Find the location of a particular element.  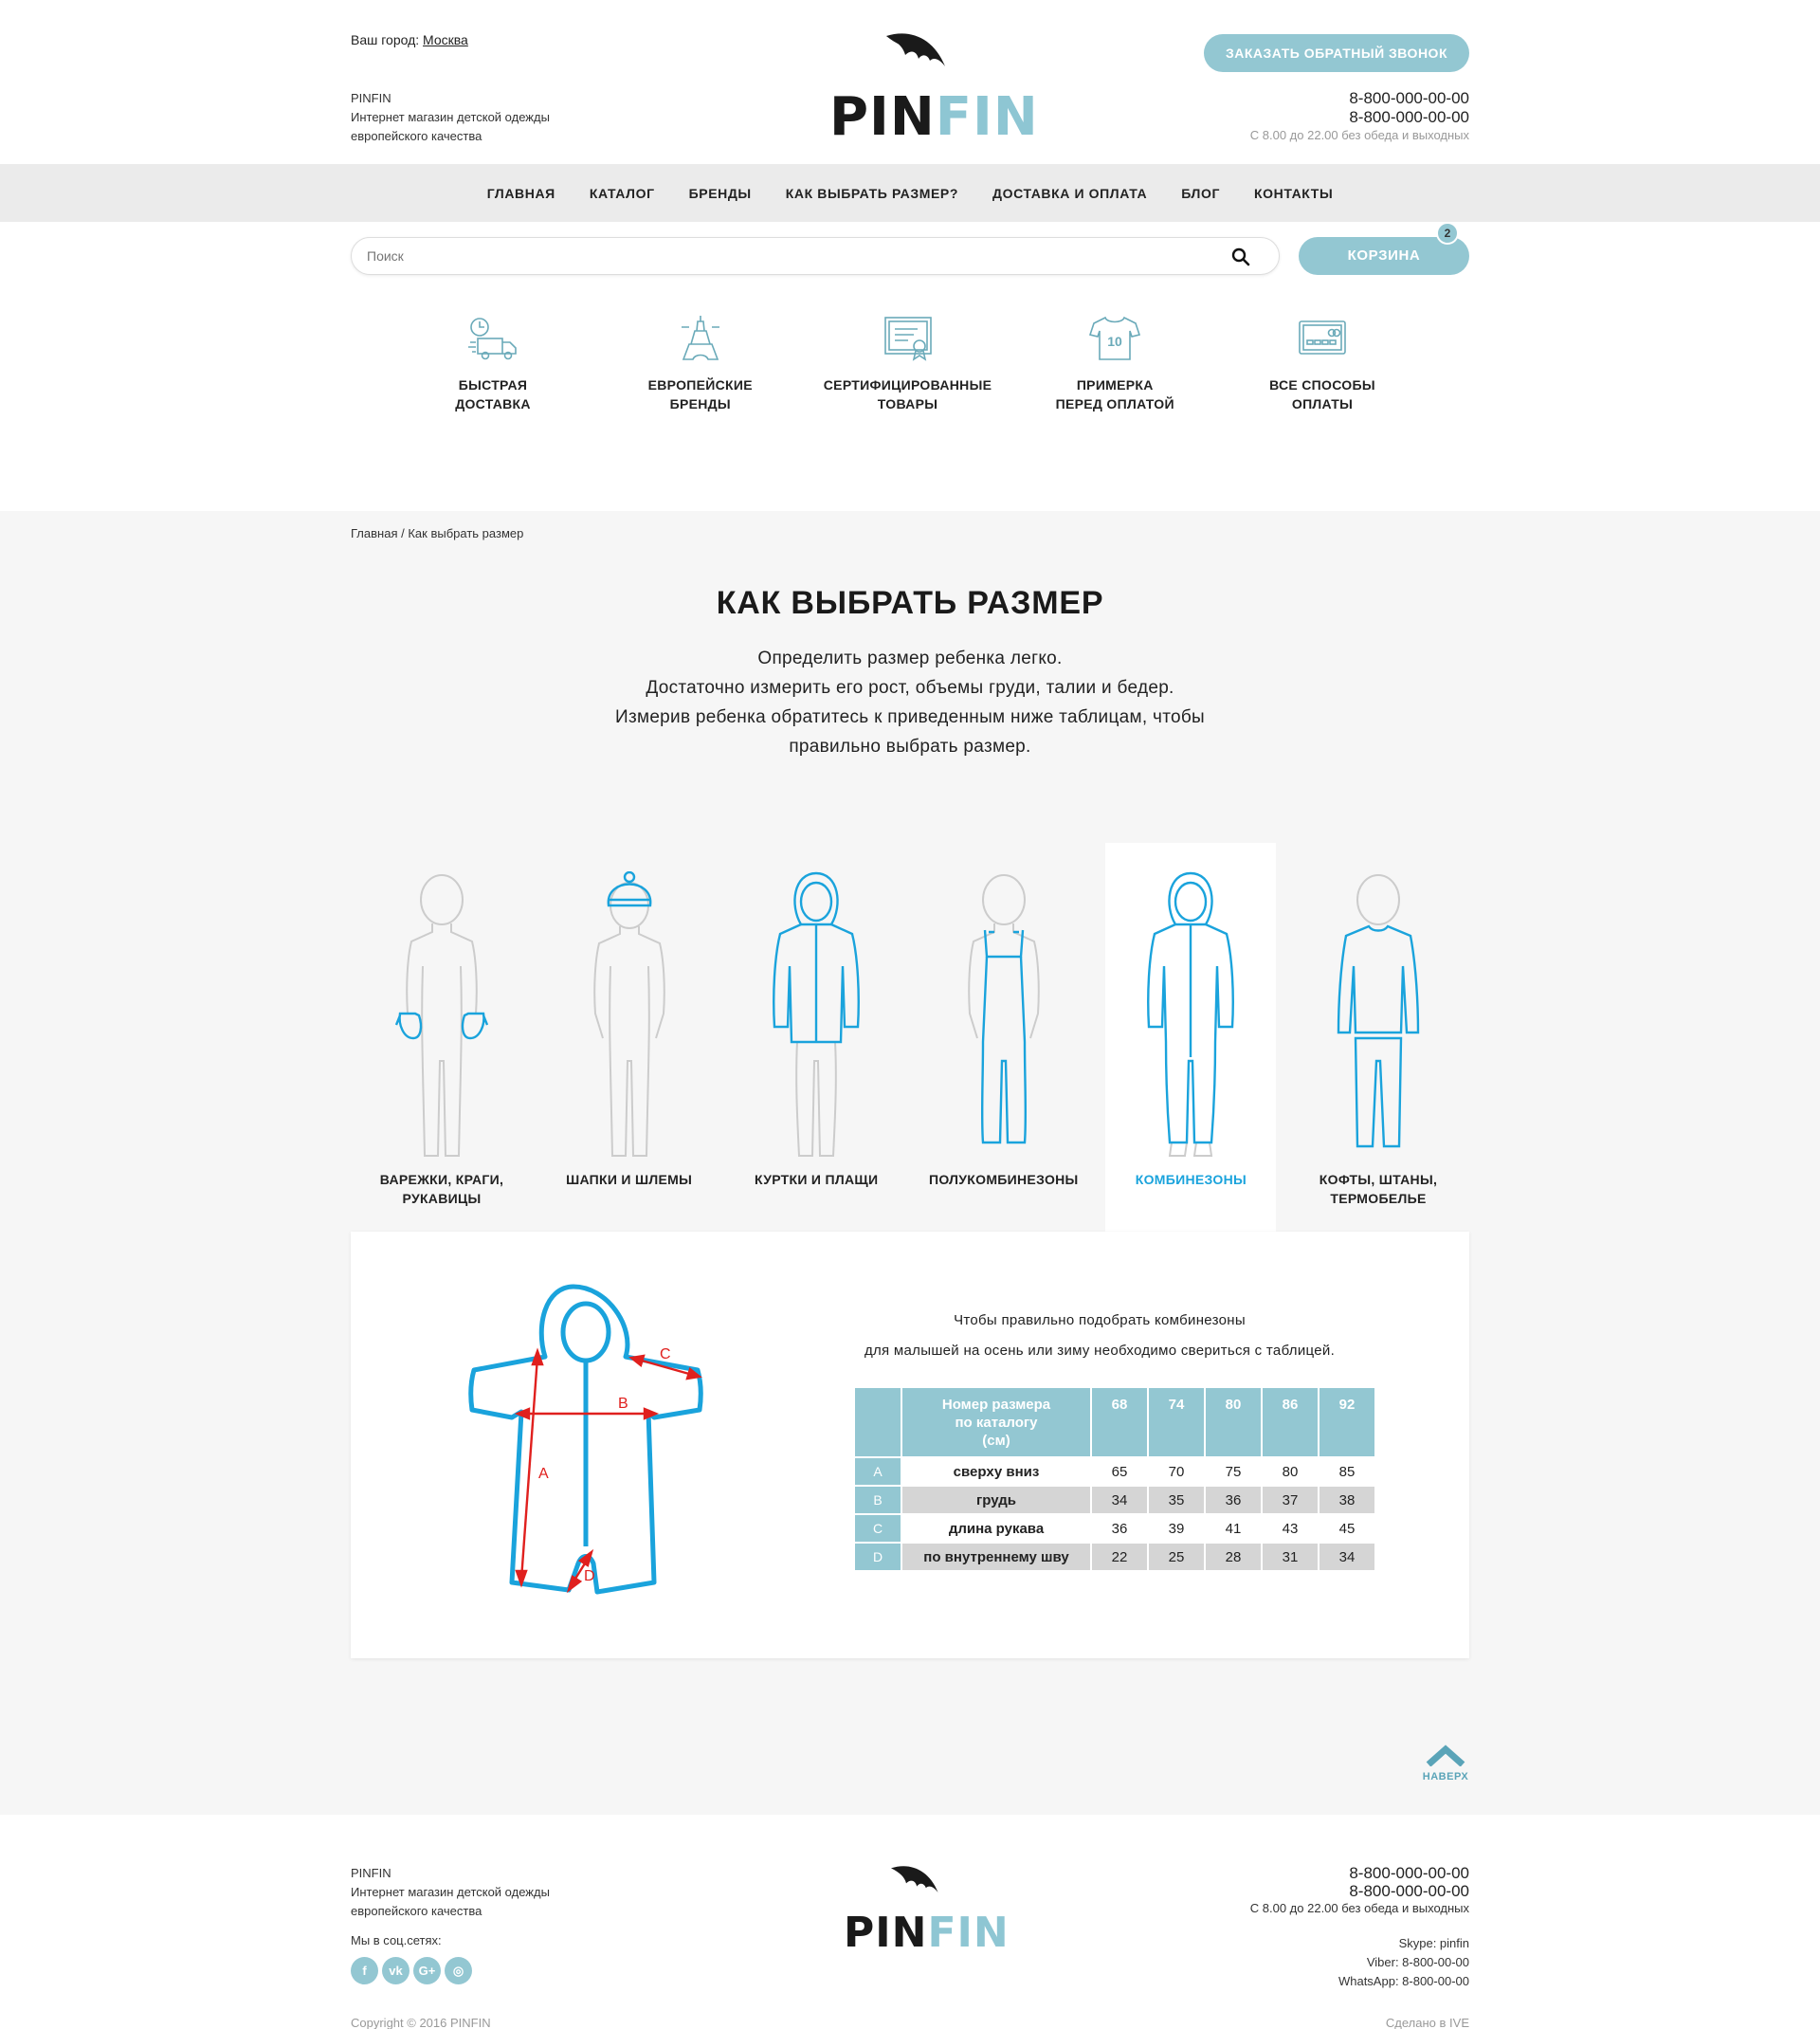

table-header-size: 68 is located at coordinates (1119, 1422).